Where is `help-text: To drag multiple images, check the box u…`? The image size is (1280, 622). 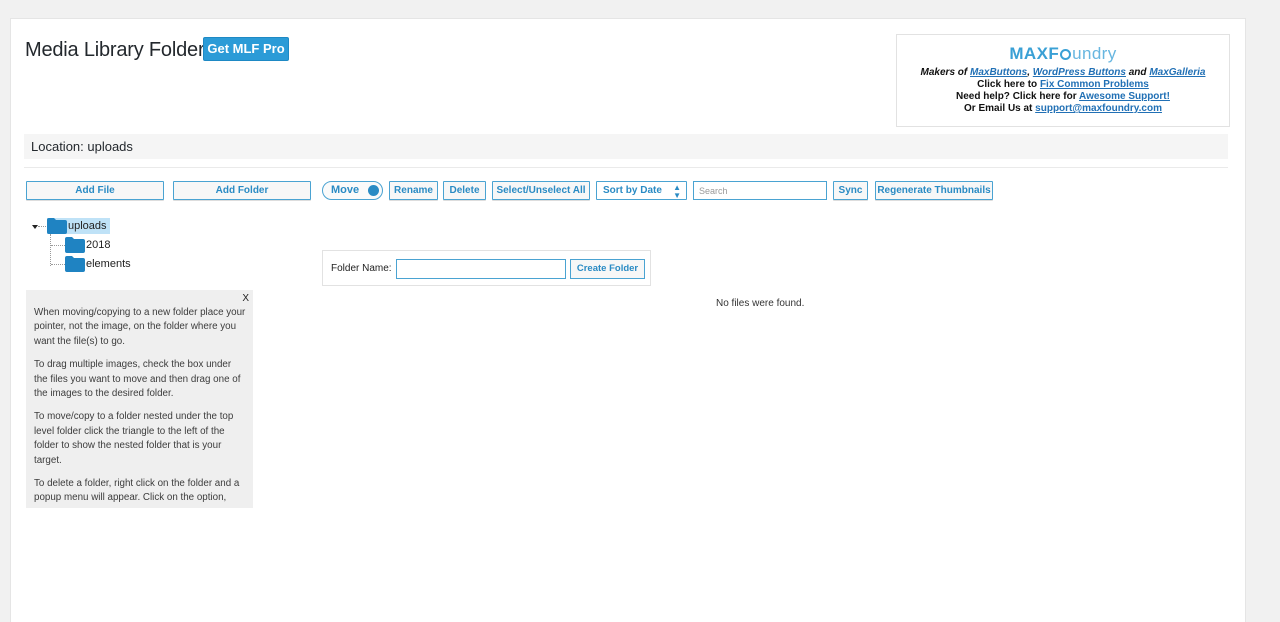
help-text: To drag multiple images, check the box u… is located at coordinates (137, 379).